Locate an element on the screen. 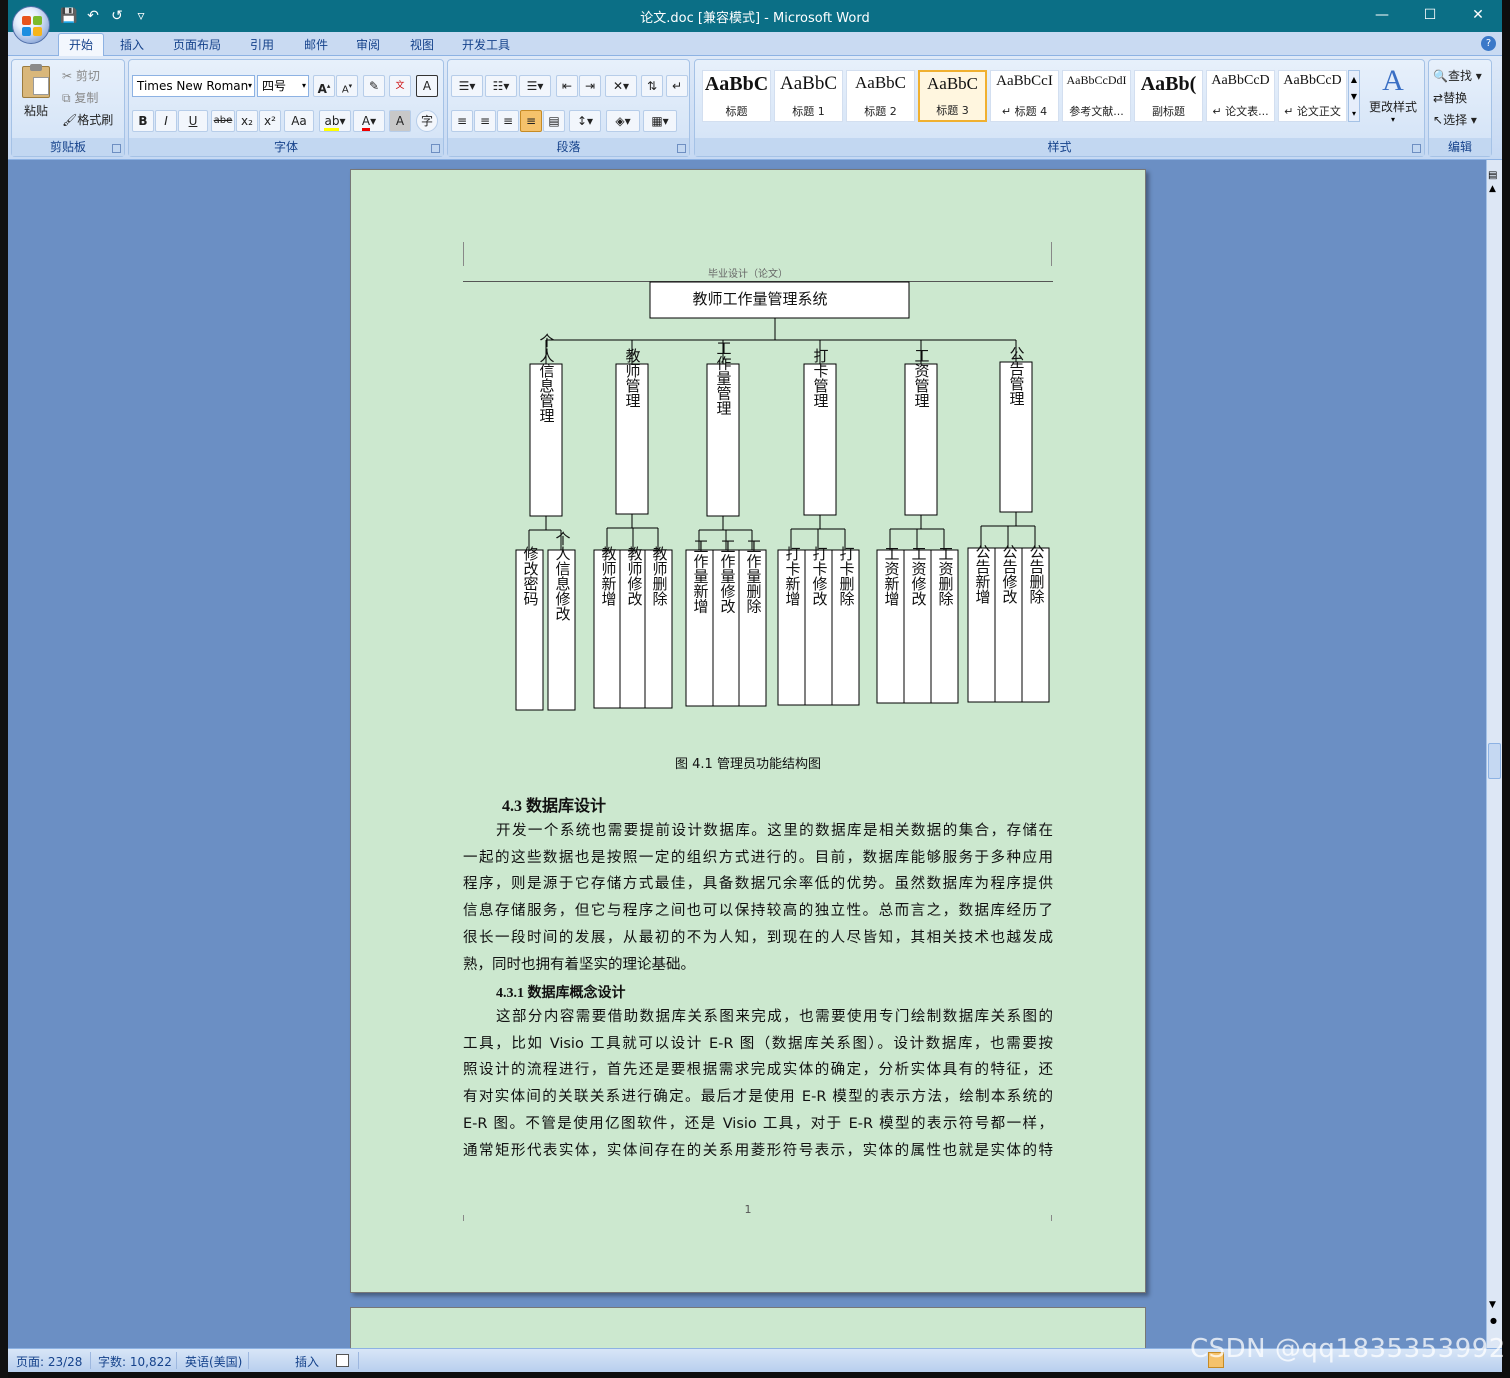 The width and height of the screenshot is (1510, 1378). align-left-icon: ≡ is located at coordinates (462, 121).